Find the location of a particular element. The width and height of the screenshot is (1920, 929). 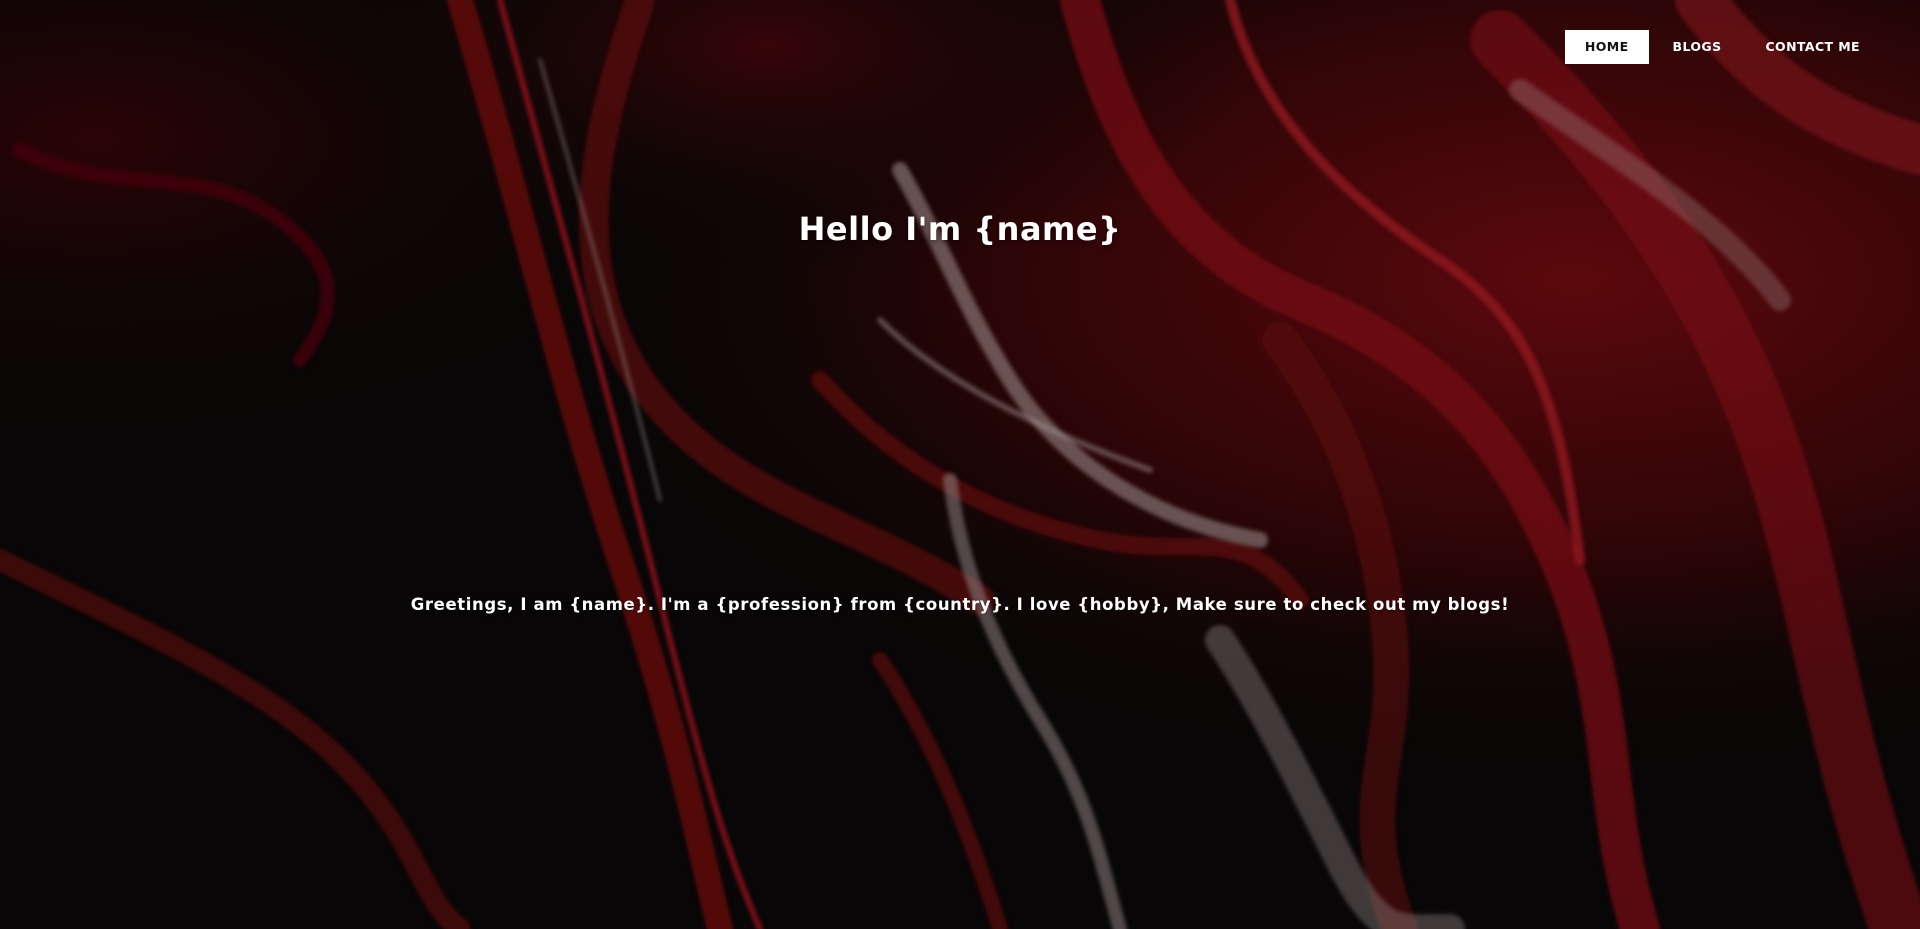

main-nav: HOME BLOGS CONTACT ME is located at coordinates (1720, 47).